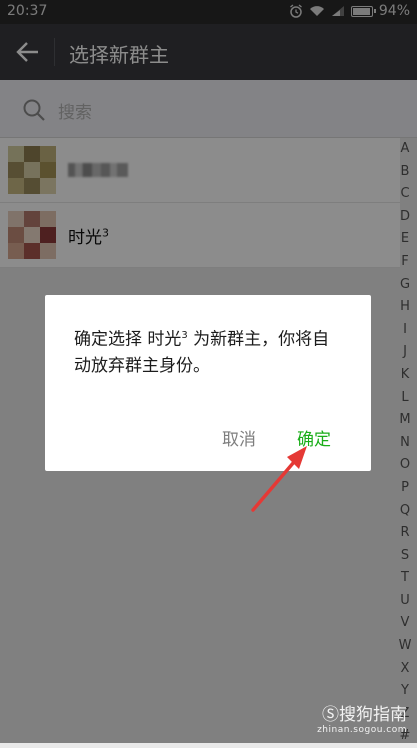  I want to click on watermark-url: zhinan.sogou.com, so click(362, 730).